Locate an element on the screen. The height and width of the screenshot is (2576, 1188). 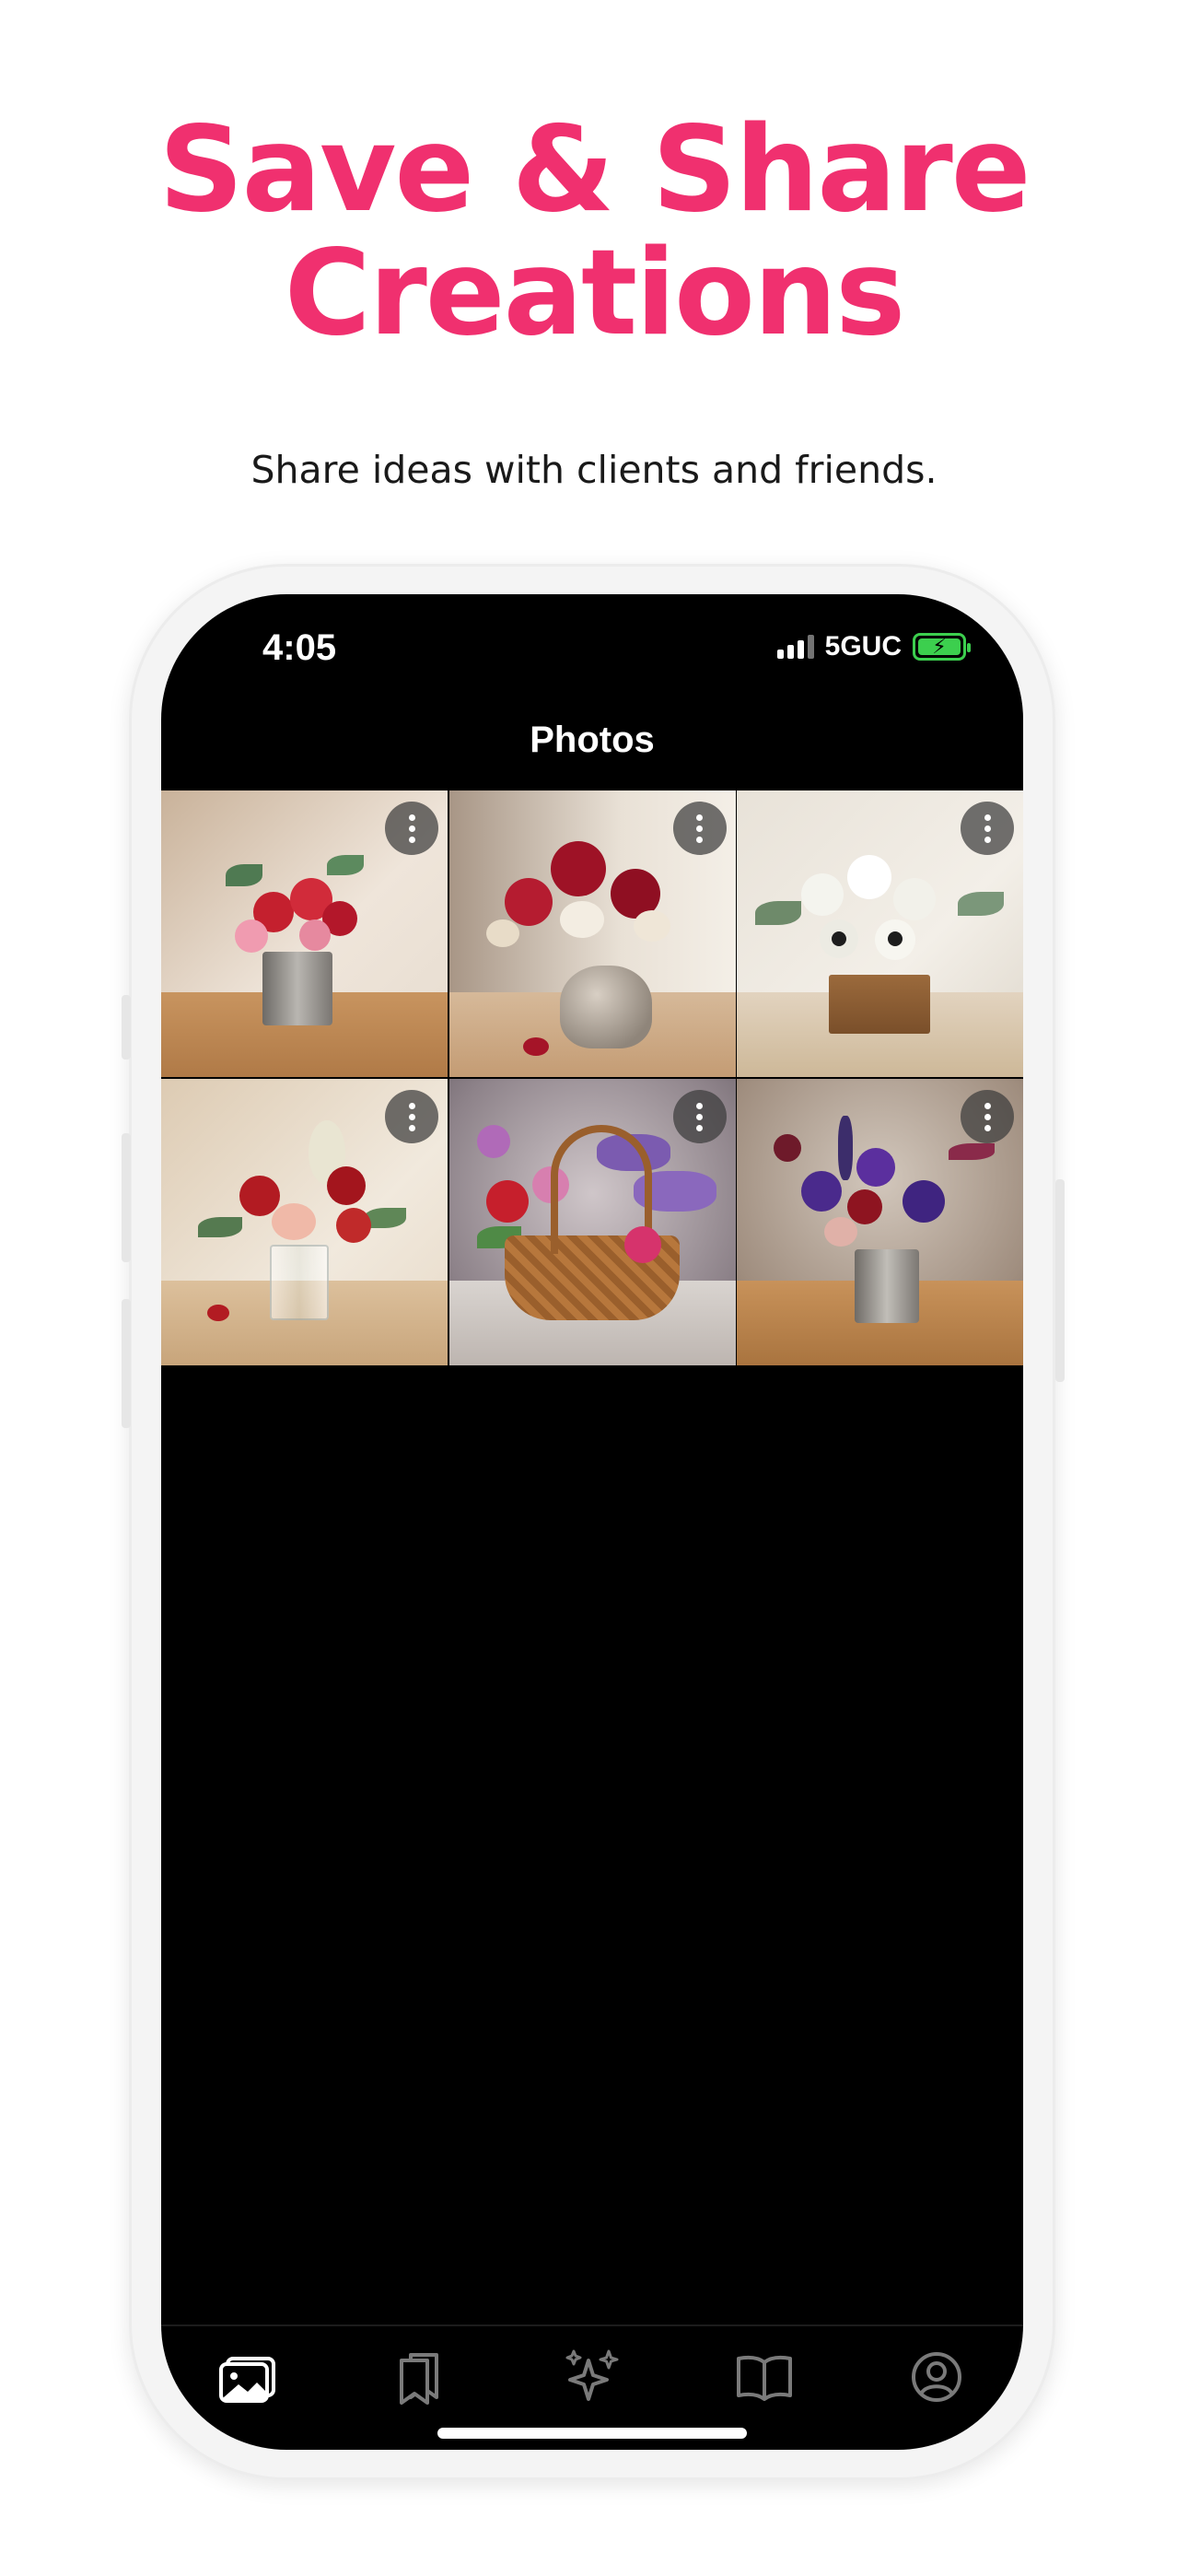
tab-profile is located at coordinates (937, 2377).